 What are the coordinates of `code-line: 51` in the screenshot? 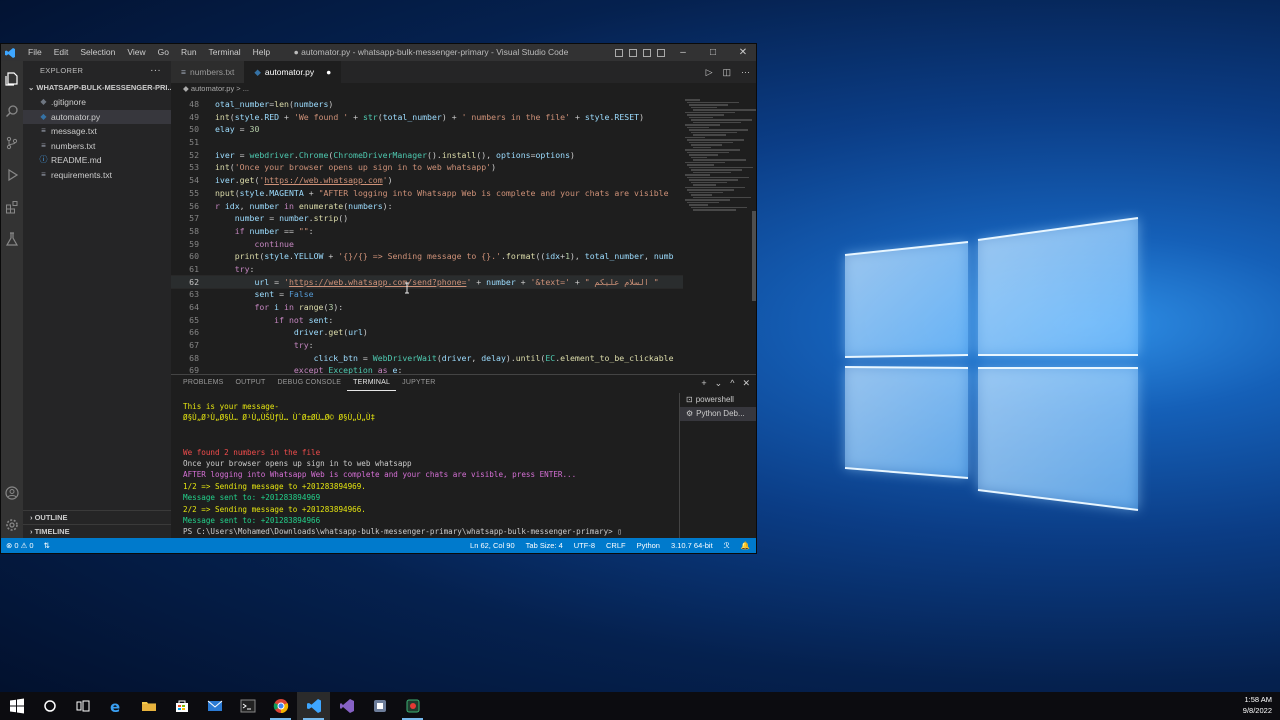 It's located at (427, 142).